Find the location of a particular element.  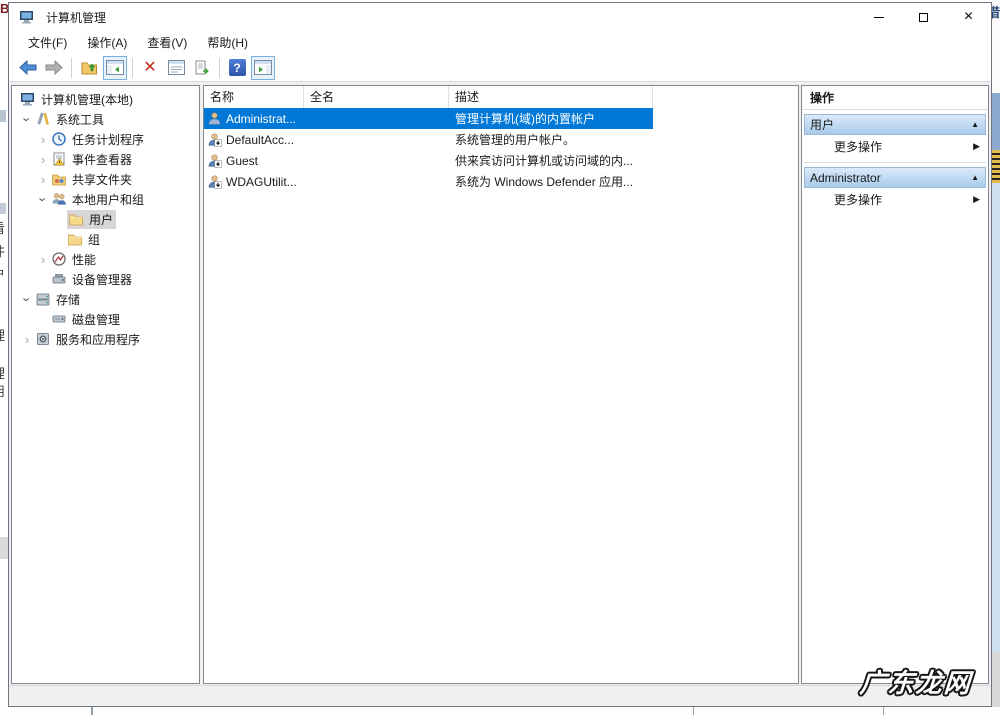

tree-item-task-scheduler: › 任务计划程序 is located at coordinates (105, 139).